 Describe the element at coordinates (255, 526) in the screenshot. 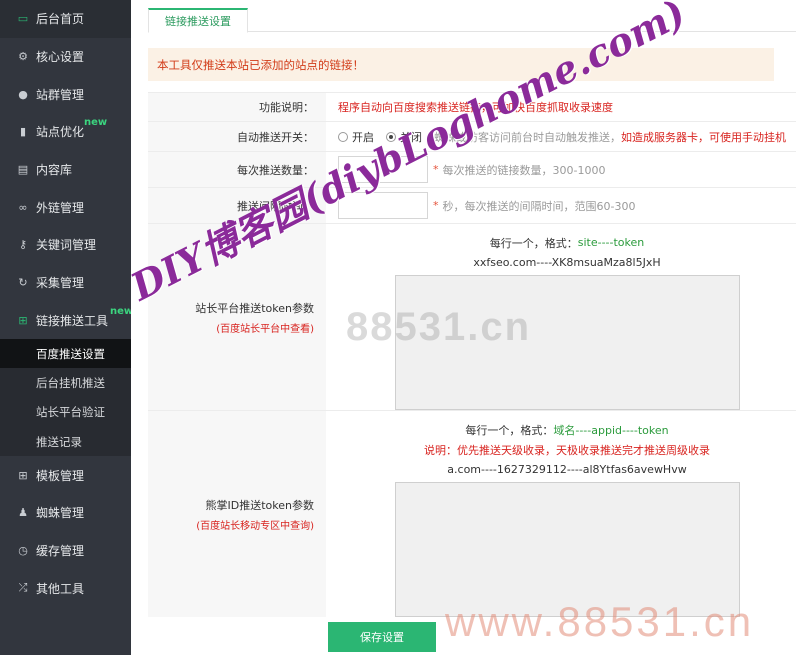

I see `field-sub-hint: (百度站长移动专区中查询)` at that location.